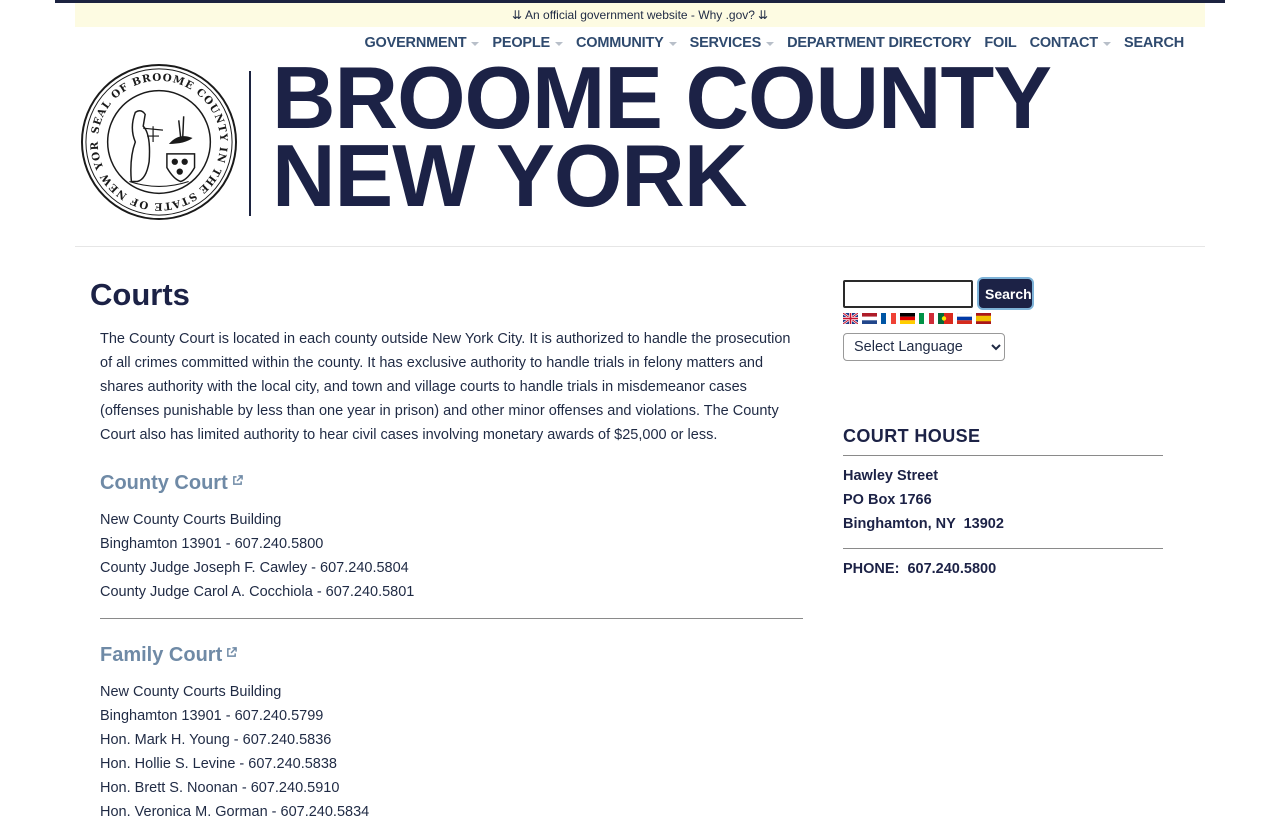 The image size is (1280, 824). Describe the element at coordinates (891, 476) in the screenshot. I see `address-line: Hawley Street` at that location.